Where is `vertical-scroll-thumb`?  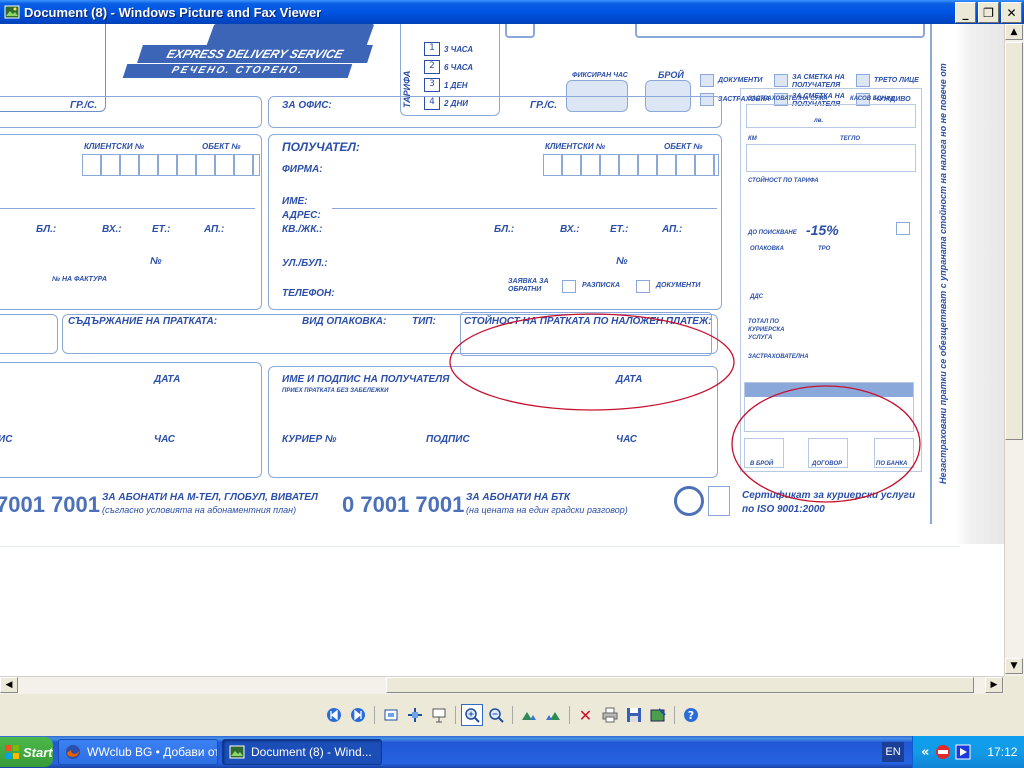
vertical-scroll-thumb is located at coordinates (1014, 241).